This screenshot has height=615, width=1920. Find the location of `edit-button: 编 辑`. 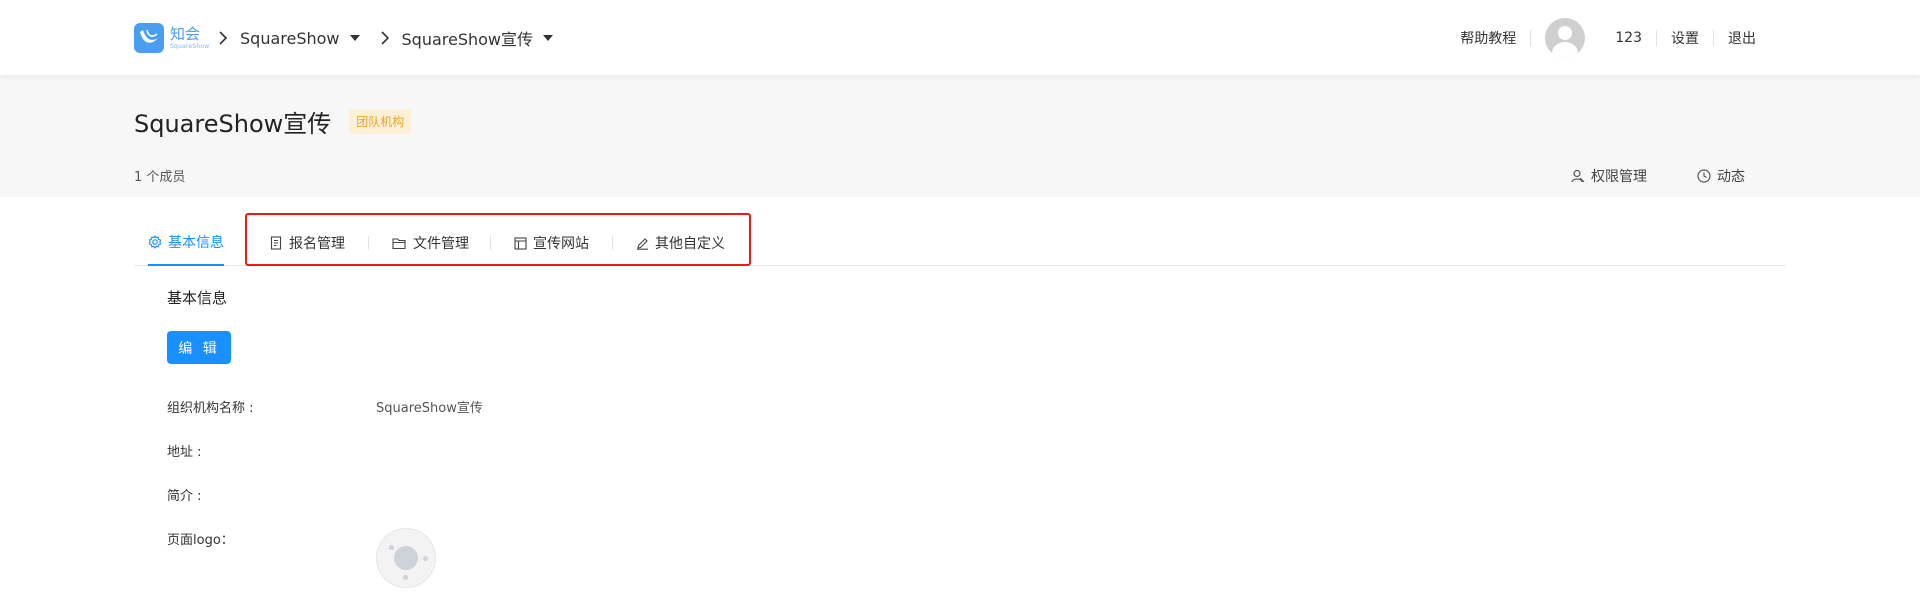

edit-button: 编 辑 is located at coordinates (199, 347).